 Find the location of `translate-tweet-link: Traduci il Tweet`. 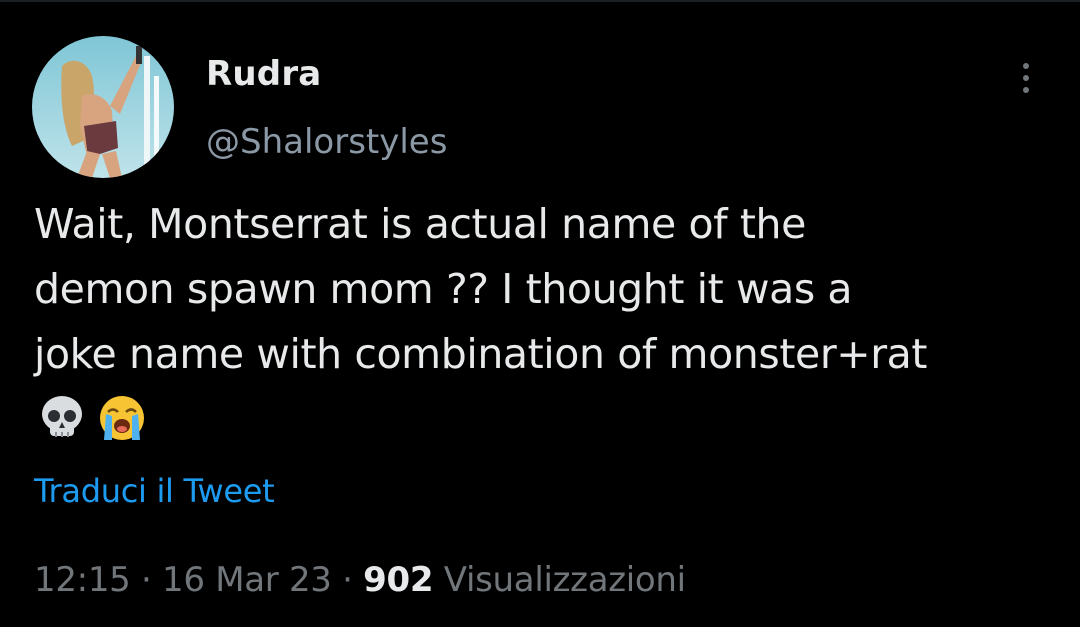

translate-tweet-link: Traduci il Tweet is located at coordinates (154, 491).